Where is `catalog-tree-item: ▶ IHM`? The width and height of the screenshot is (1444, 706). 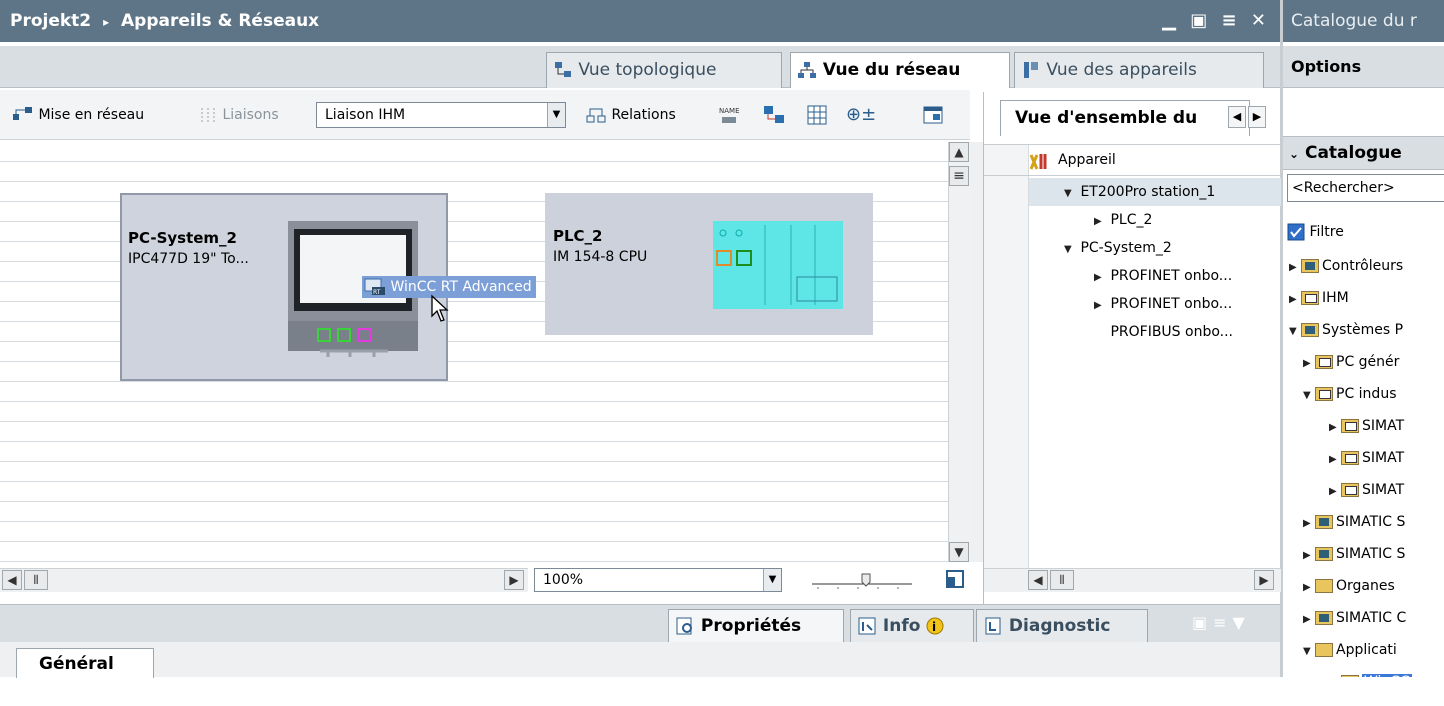 catalog-tree-item: ▶ IHM is located at coordinates (1319, 298).